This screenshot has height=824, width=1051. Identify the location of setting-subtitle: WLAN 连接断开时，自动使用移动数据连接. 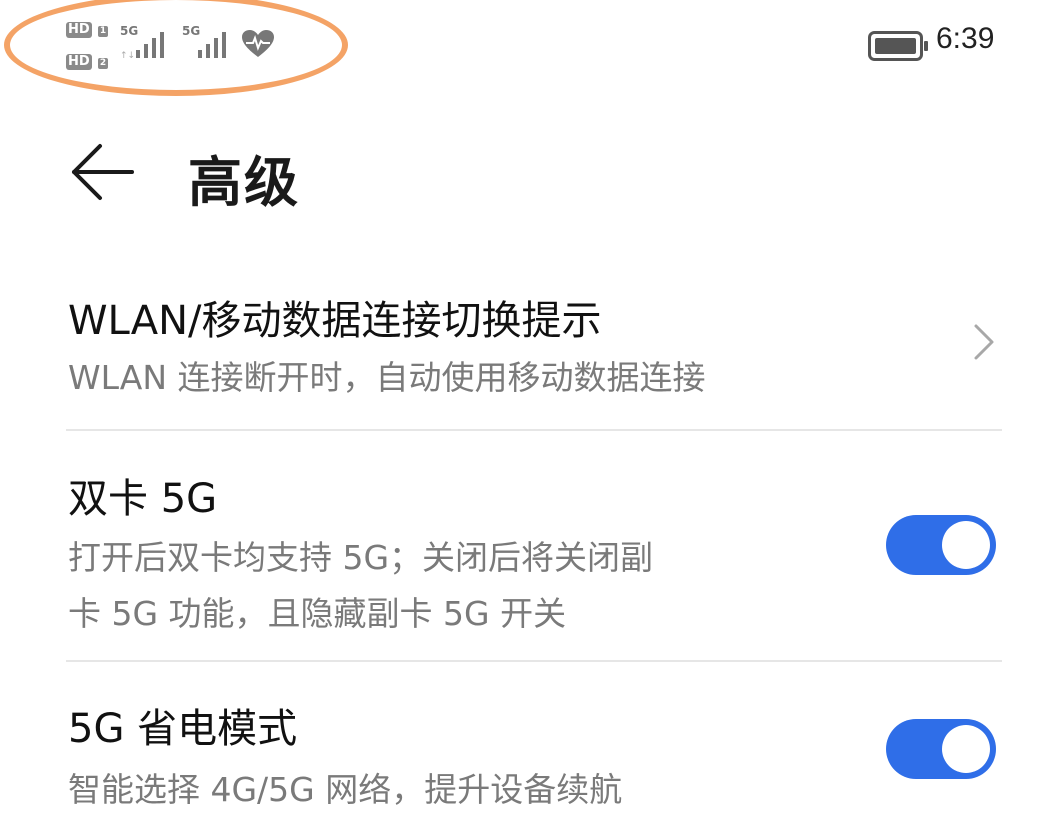
(387, 377).